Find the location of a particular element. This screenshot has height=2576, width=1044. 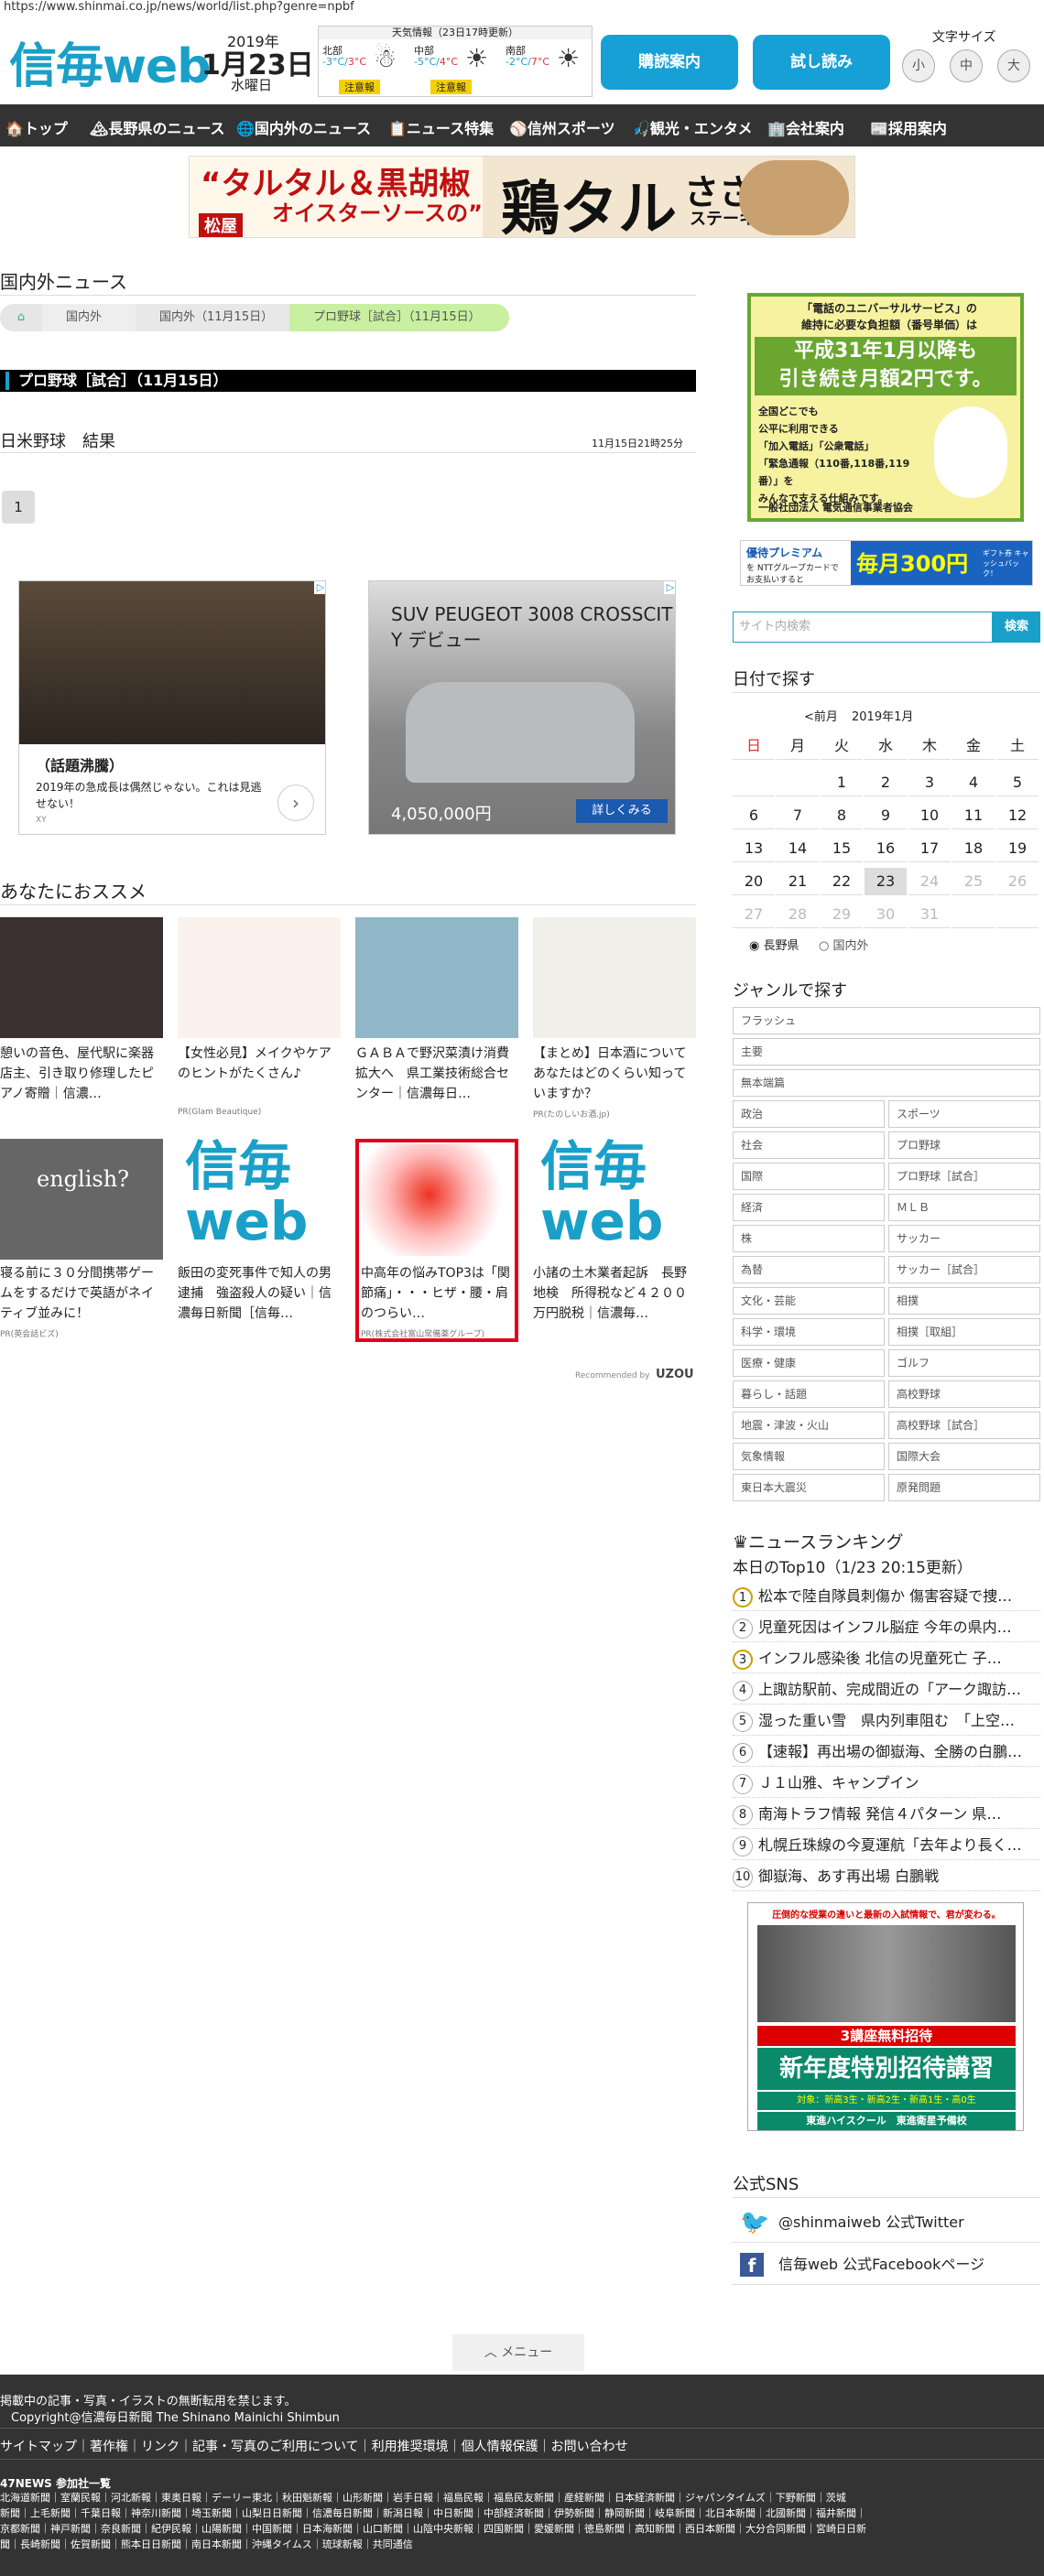

nav-features: 📋ニュース特集 is located at coordinates (441, 127).